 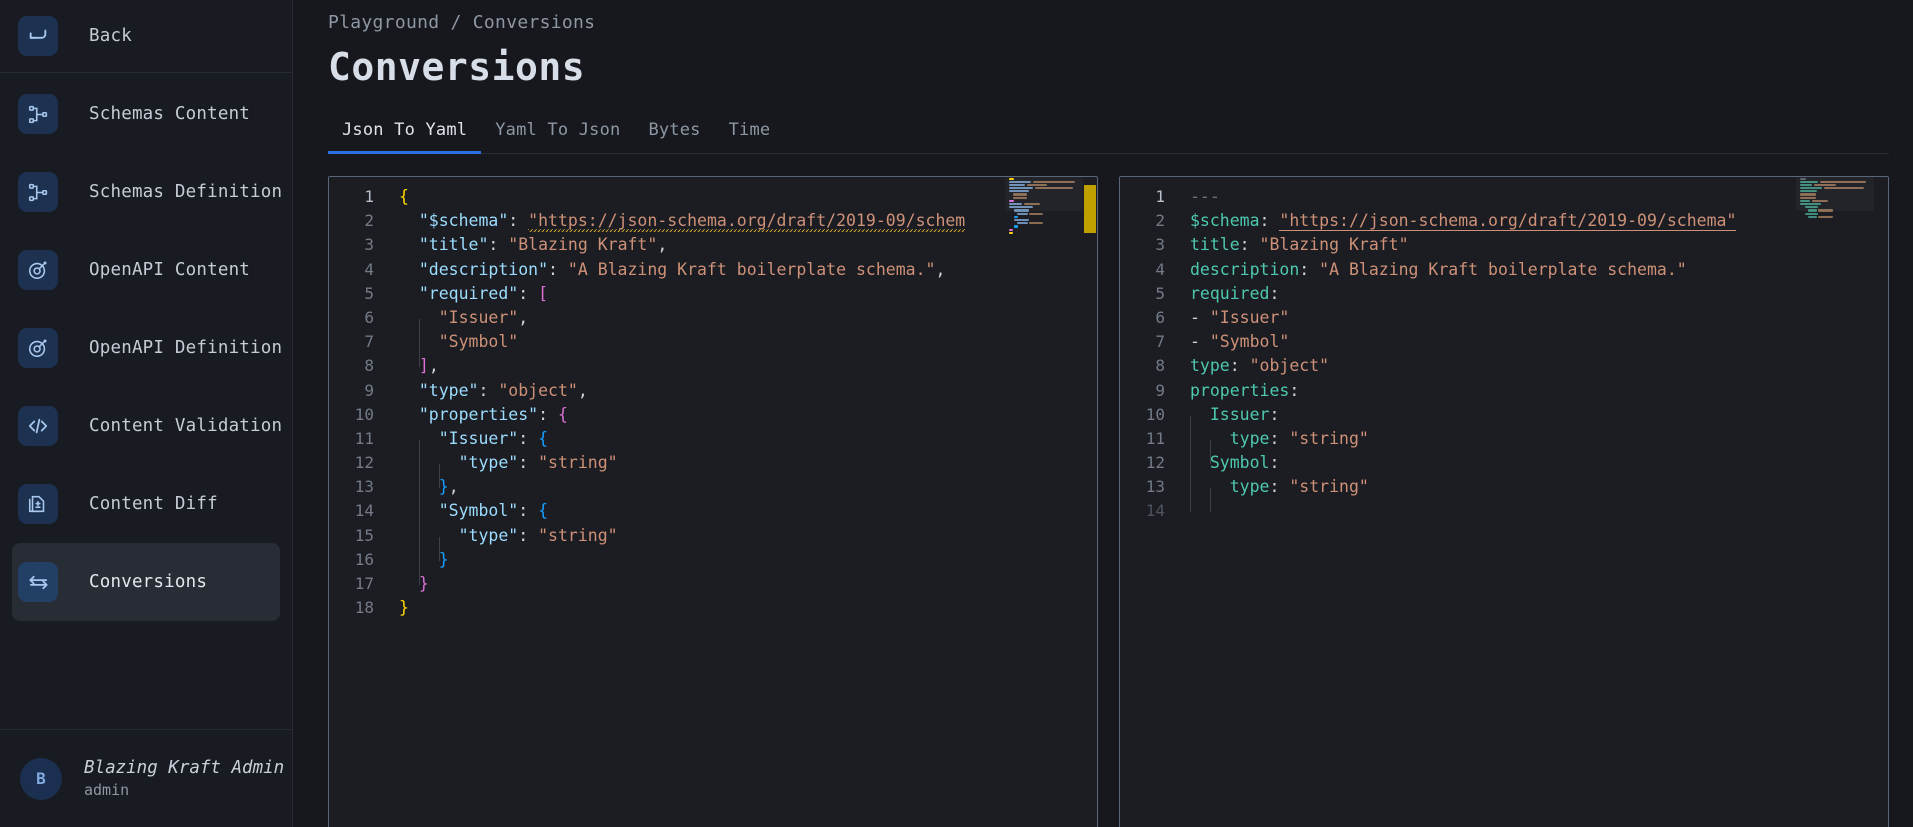 What do you see at coordinates (1835, 502) in the screenshot?
I see `yaml-minimap` at bounding box center [1835, 502].